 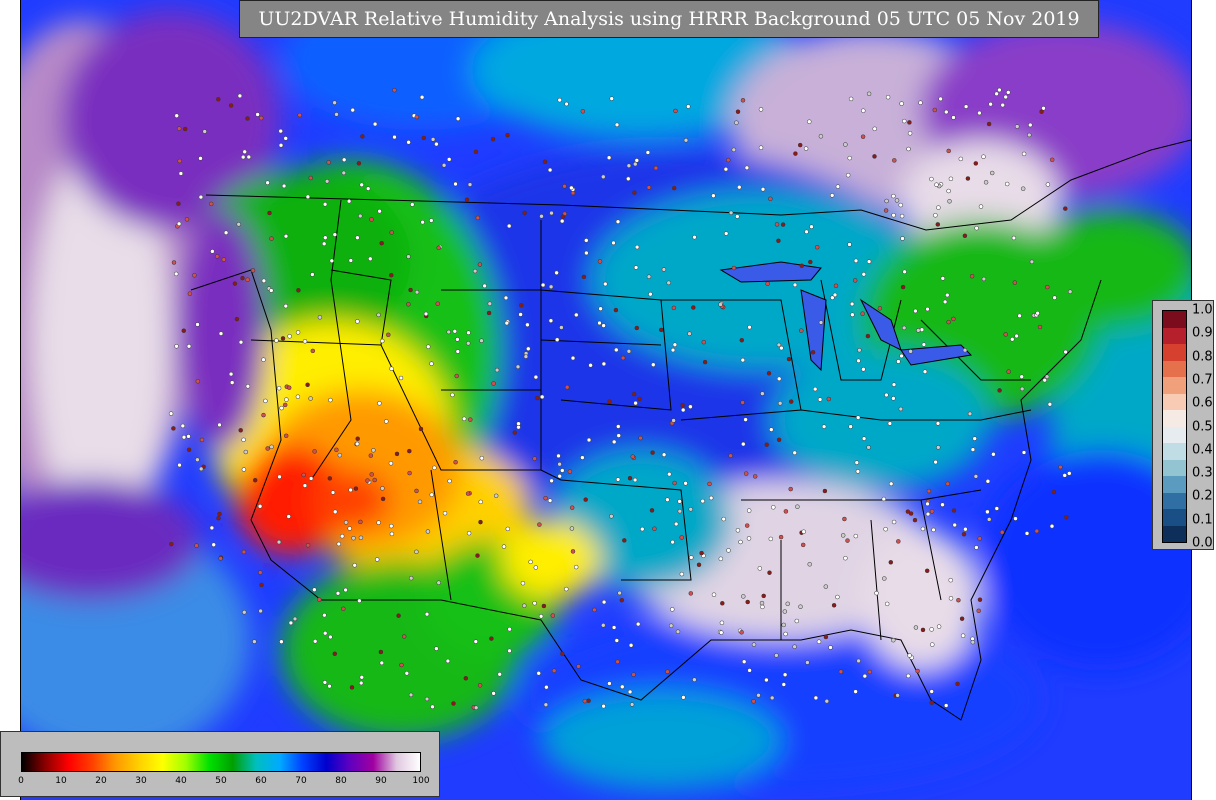 I want to click on increment-tick-label: 0.0, so click(x=1202, y=543).